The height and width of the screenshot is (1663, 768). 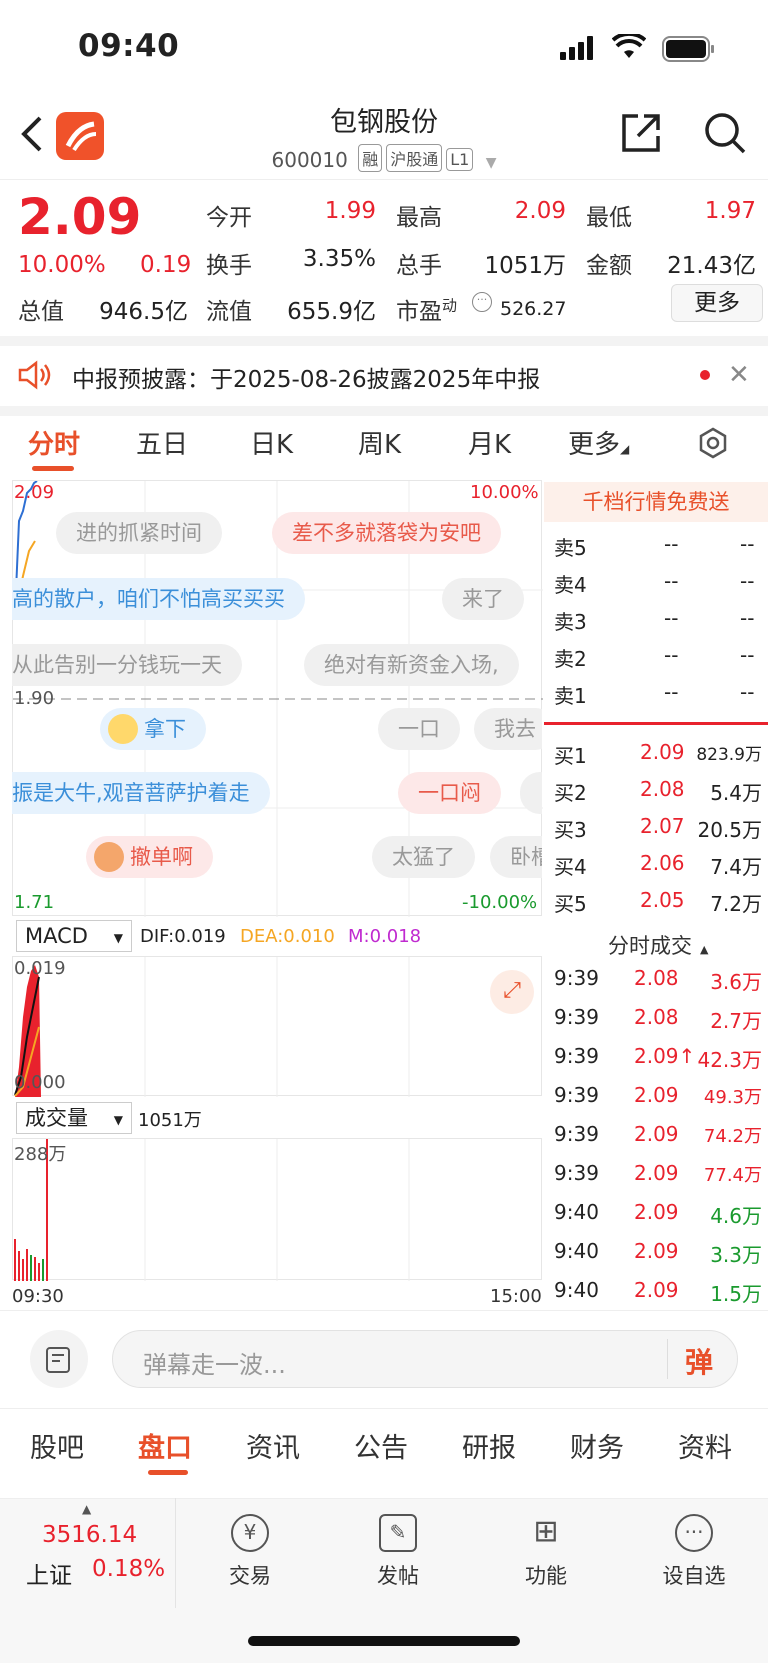 What do you see at coordinates (57, 1445) in the screenshot?
I see `tab-forum: 股吧` at bounding box center [57, 1445].